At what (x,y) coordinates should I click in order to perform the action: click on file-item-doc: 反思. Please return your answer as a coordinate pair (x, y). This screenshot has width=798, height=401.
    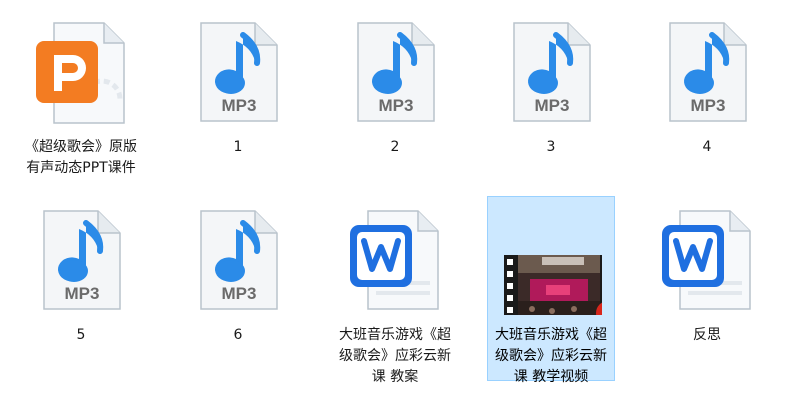
    Looking at the image, I should click on (707, 288).